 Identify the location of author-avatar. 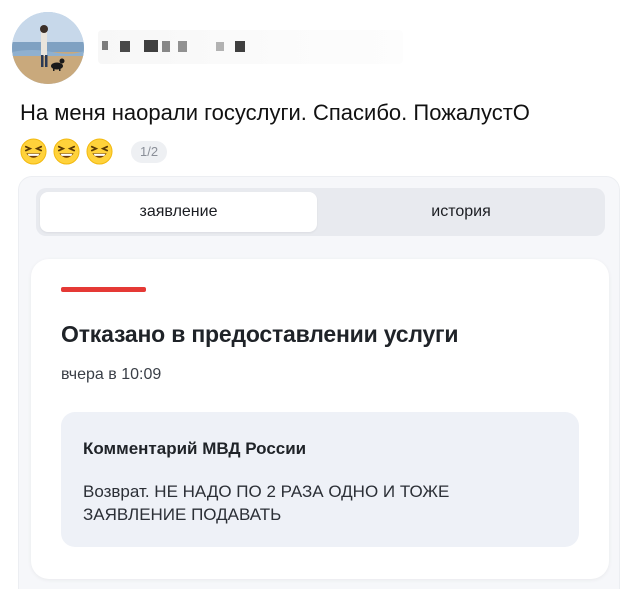
(48, 48).